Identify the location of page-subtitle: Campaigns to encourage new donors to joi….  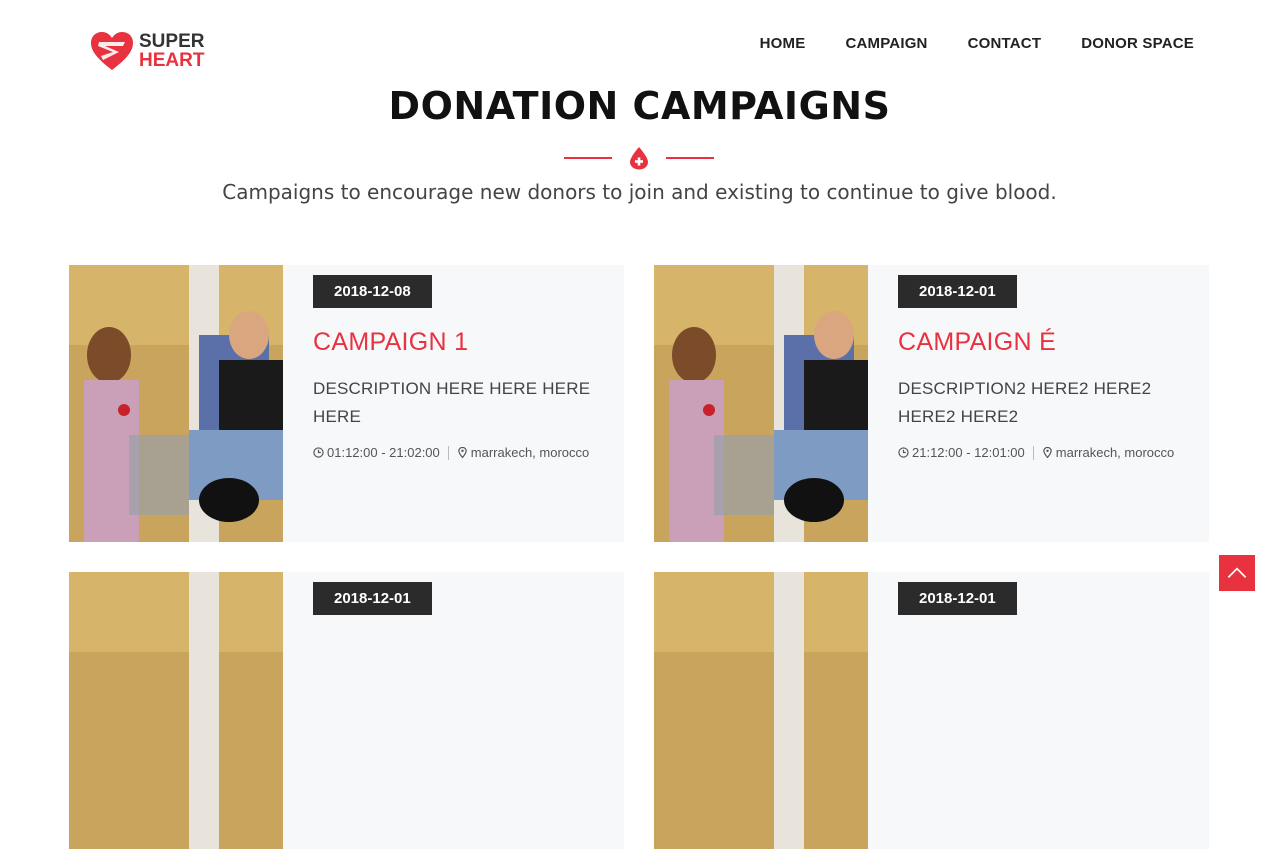
(639, 192).